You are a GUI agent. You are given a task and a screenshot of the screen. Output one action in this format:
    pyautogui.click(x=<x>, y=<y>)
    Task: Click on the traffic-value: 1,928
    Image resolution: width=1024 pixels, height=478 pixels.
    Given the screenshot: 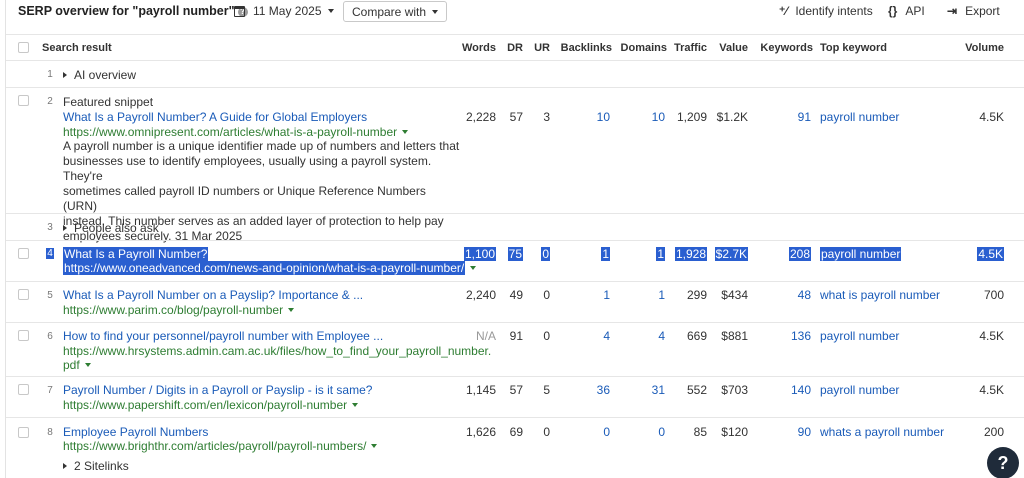 What is the action you would take?
    pyautogui.click(x=690, y=254)
    